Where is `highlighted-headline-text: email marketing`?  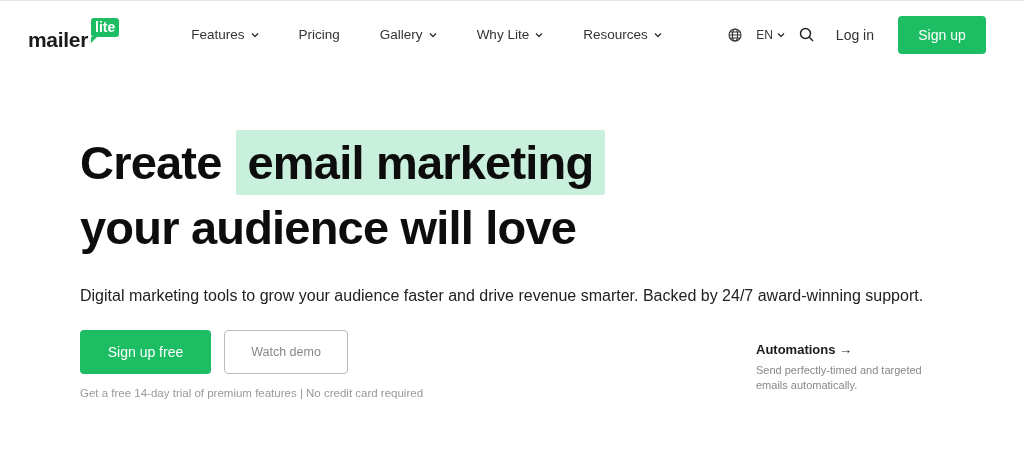 highlighted-headline-text: email marketing is located at coordinates (420, 162).